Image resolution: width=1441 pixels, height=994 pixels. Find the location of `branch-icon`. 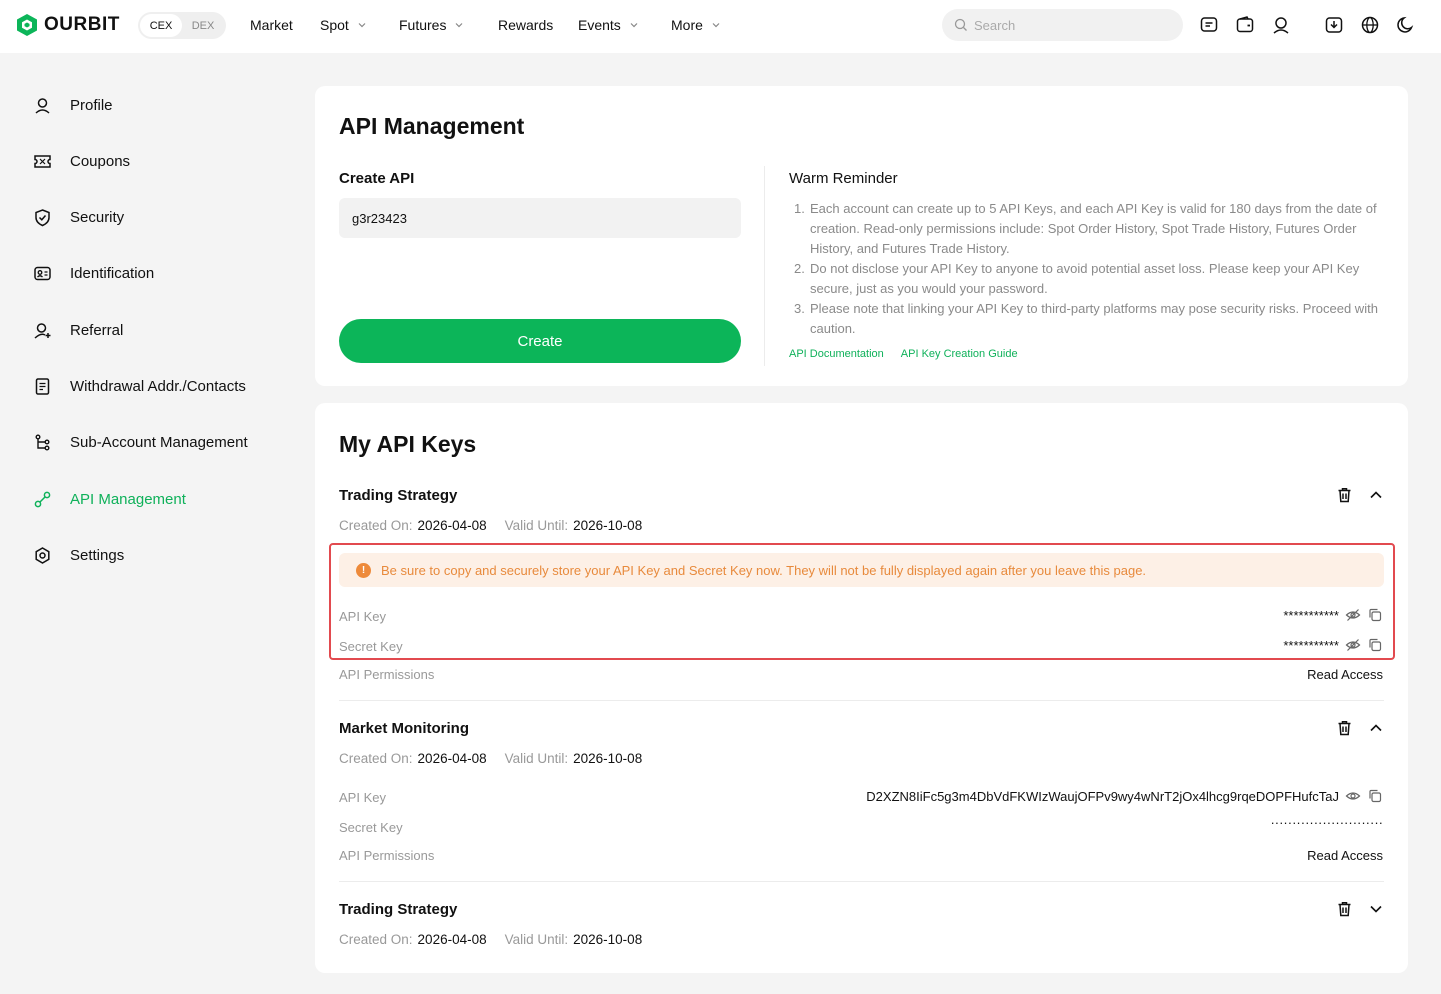

branch-icon is located at coordinates (42, 442).